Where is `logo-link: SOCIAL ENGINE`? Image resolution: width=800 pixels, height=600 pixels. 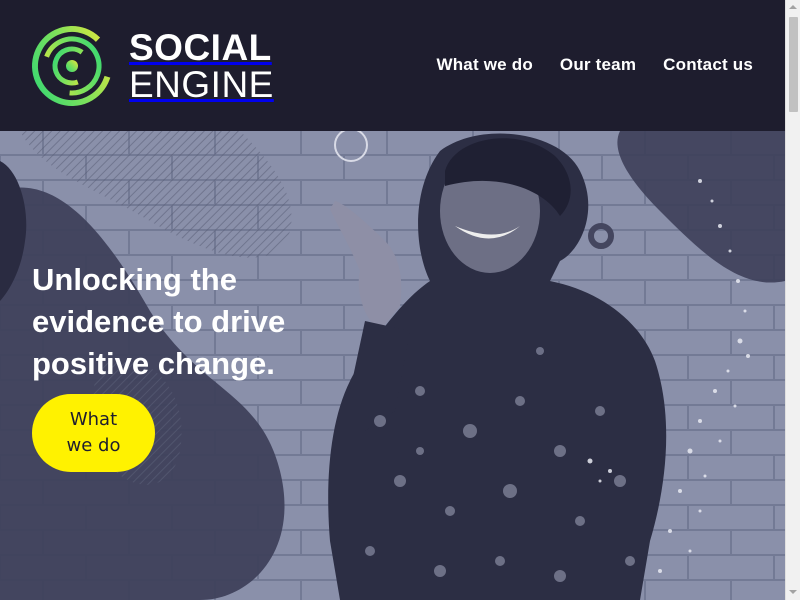 logo-link: SOCIAL ENGINE is located at coordinates (152, 66).